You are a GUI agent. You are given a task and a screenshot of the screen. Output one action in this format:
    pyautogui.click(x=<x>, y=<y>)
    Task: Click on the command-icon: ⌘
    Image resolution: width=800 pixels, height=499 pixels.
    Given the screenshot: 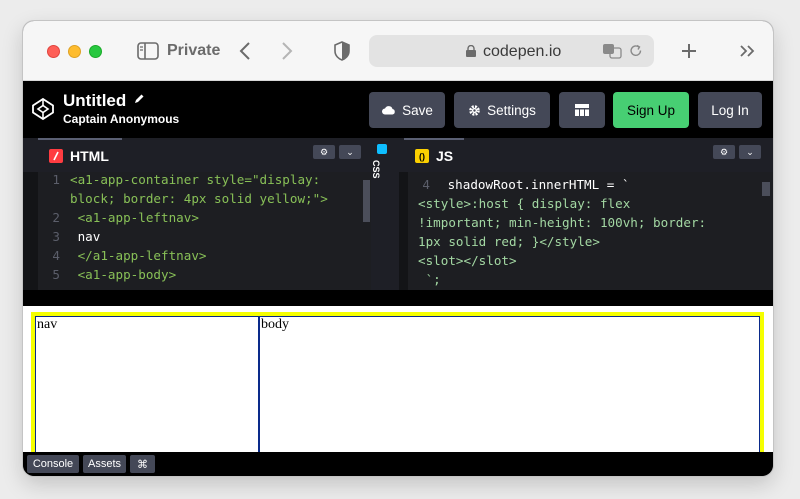 What is the action you would take?
    pyautogui.click(x=142, y=464)
    